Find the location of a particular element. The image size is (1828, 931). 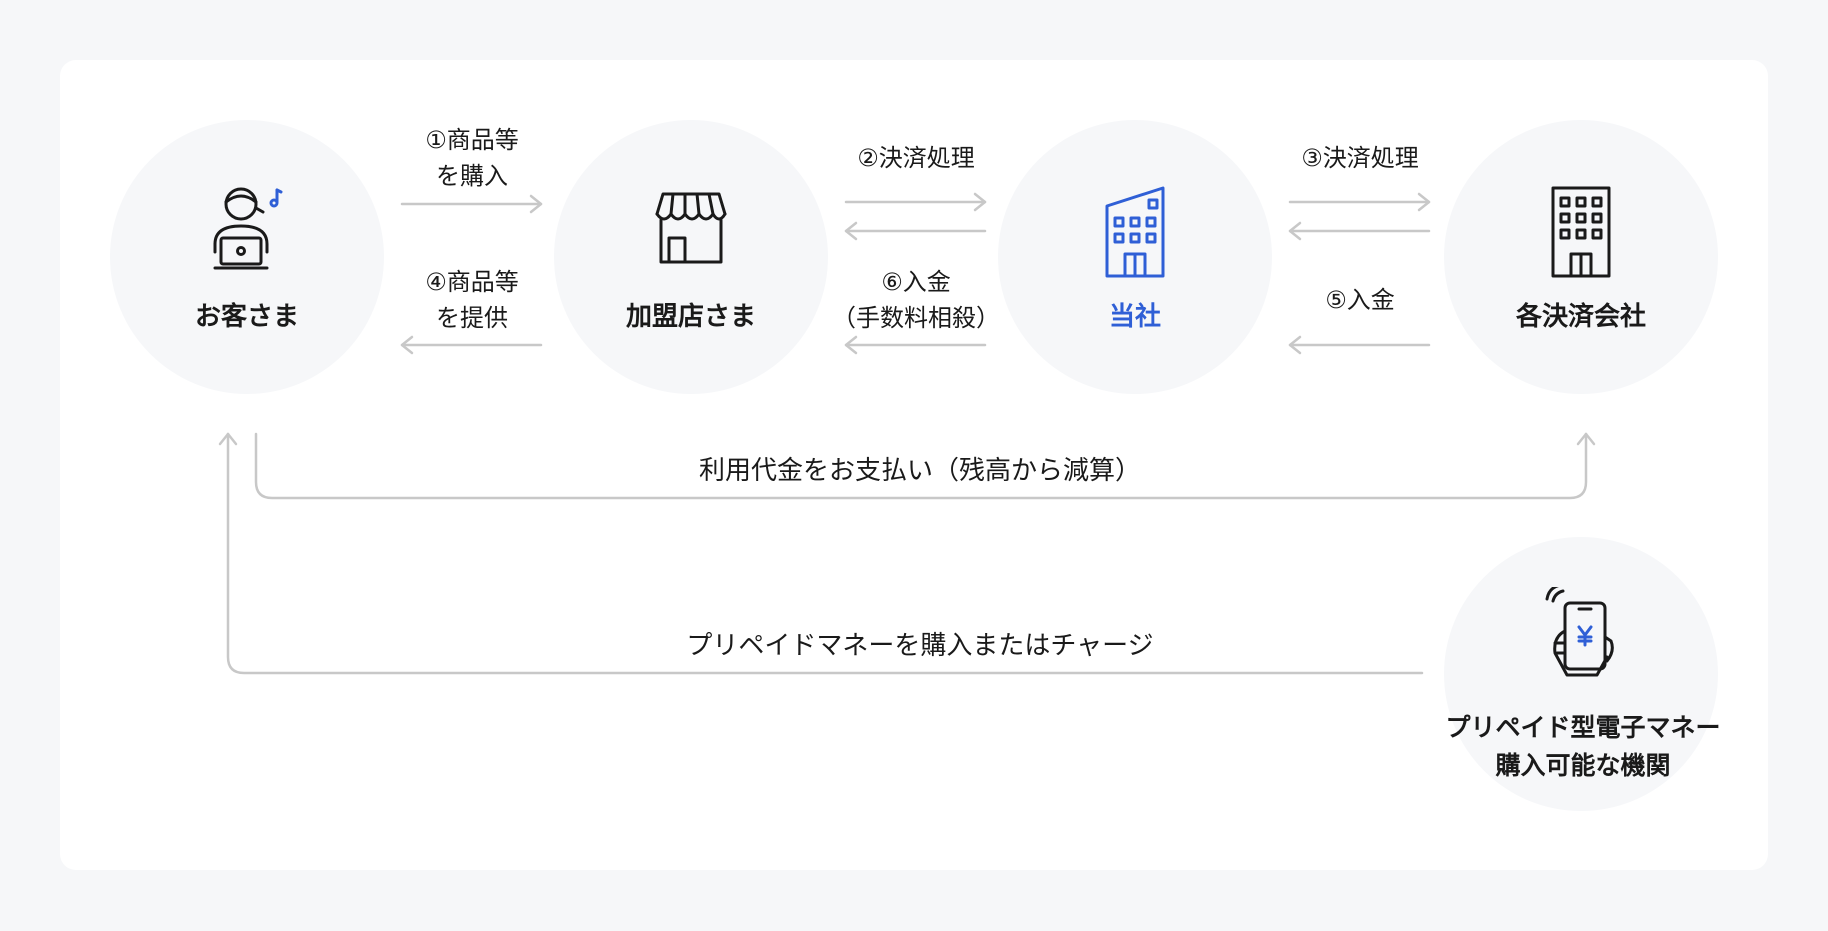

node-label-payment-companies: 各決済会社 is located at coordinates (1580, 317).